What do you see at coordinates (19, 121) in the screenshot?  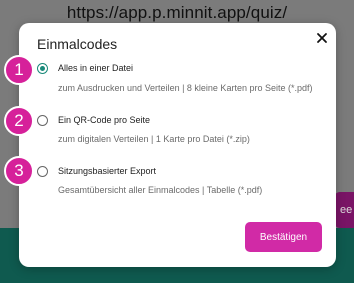 I see `step-badge-2: 2` at bounding box center [19, 121].